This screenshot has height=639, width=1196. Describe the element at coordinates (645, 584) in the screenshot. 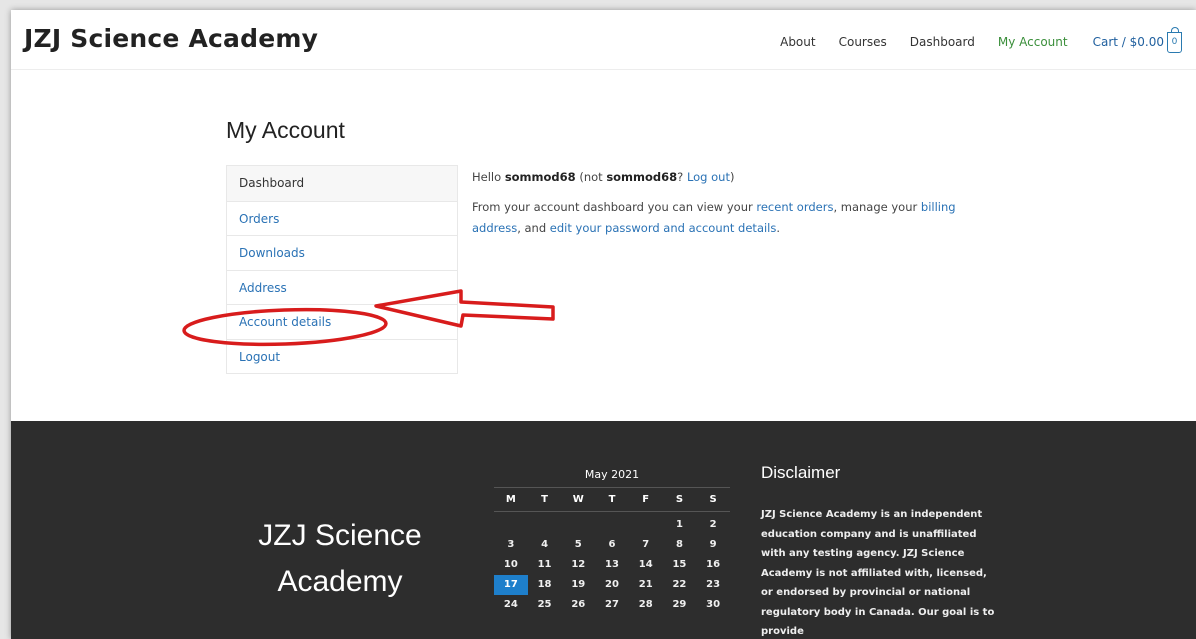

I see `calendar-day: 21` at that location.